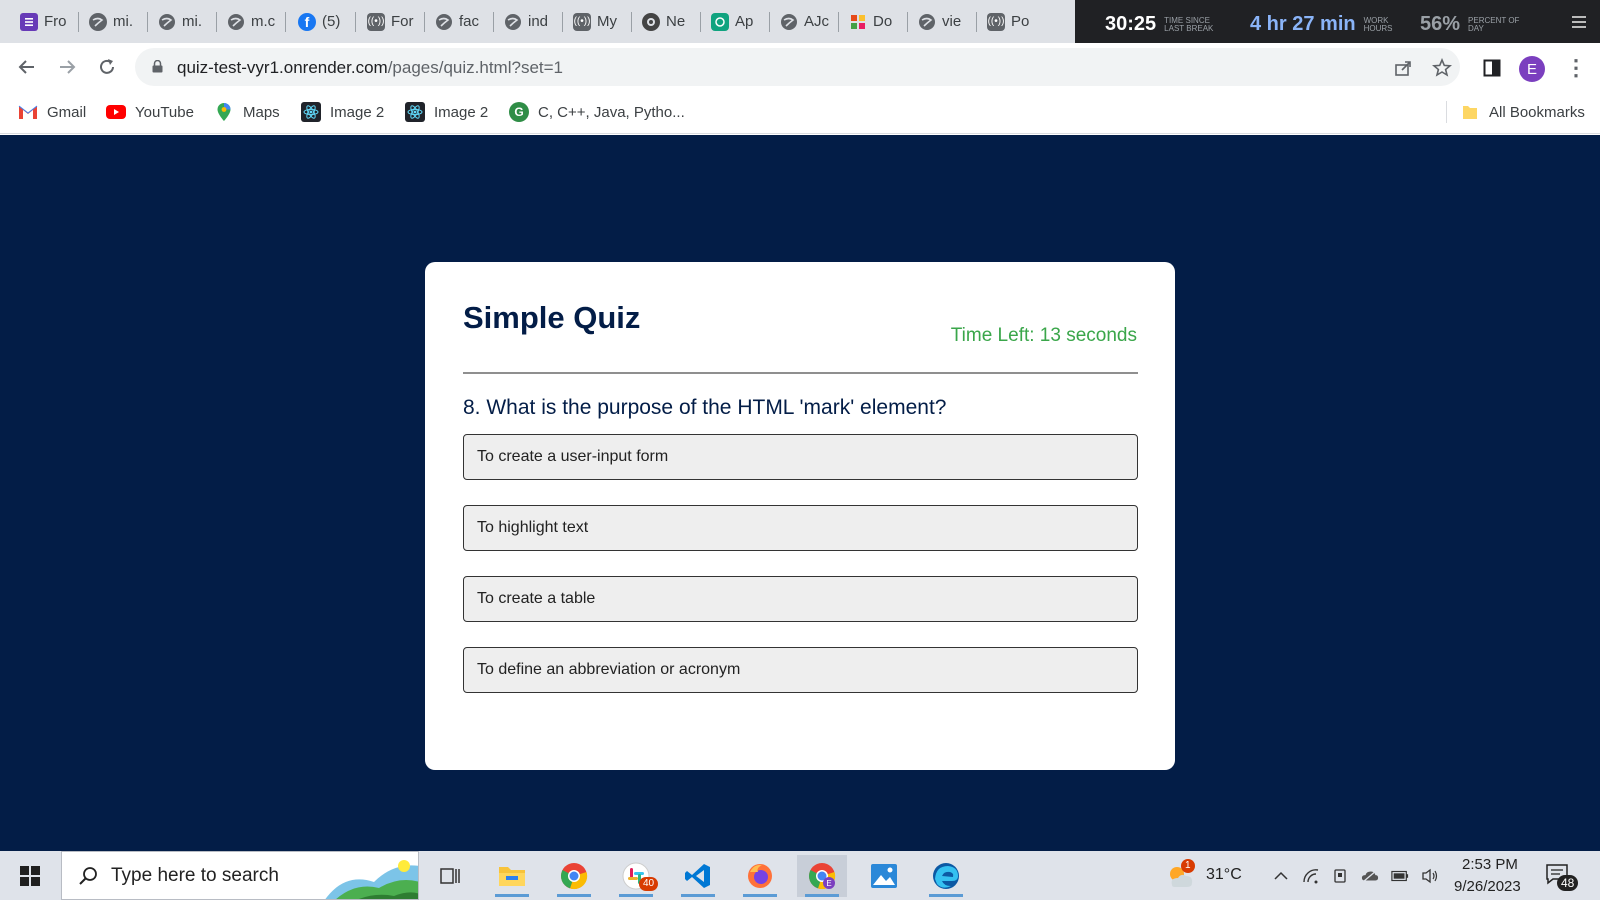 The image size is (1600, 900). I want to click on vscode-button, so click(698, 876).